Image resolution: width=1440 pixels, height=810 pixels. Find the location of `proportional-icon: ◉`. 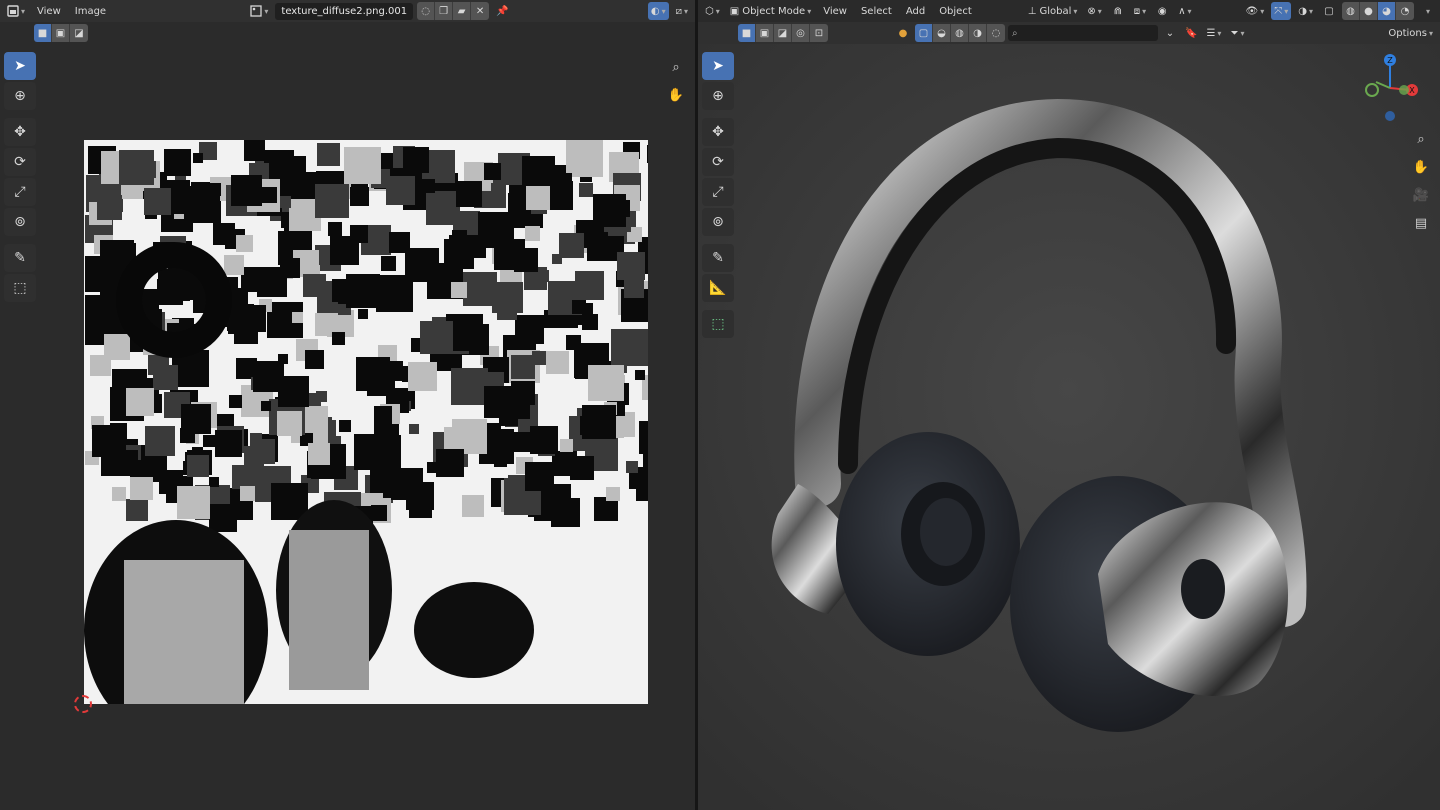

proportional-icon: ◉ is located at coordinates (1162, 11).